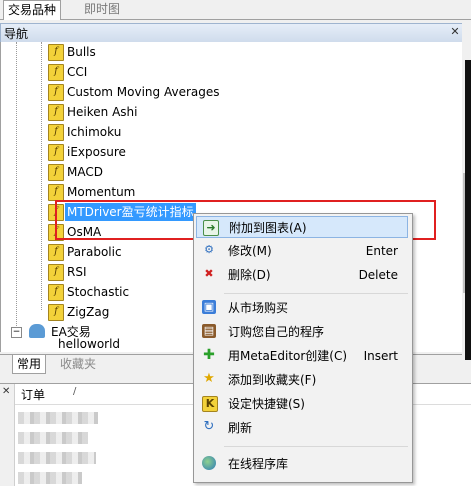 This screenshot has height=486, width=471. Describe the element at coordinates (16, 332) in the screenshot. I see `collapse-toggle-icon: −` at that location.